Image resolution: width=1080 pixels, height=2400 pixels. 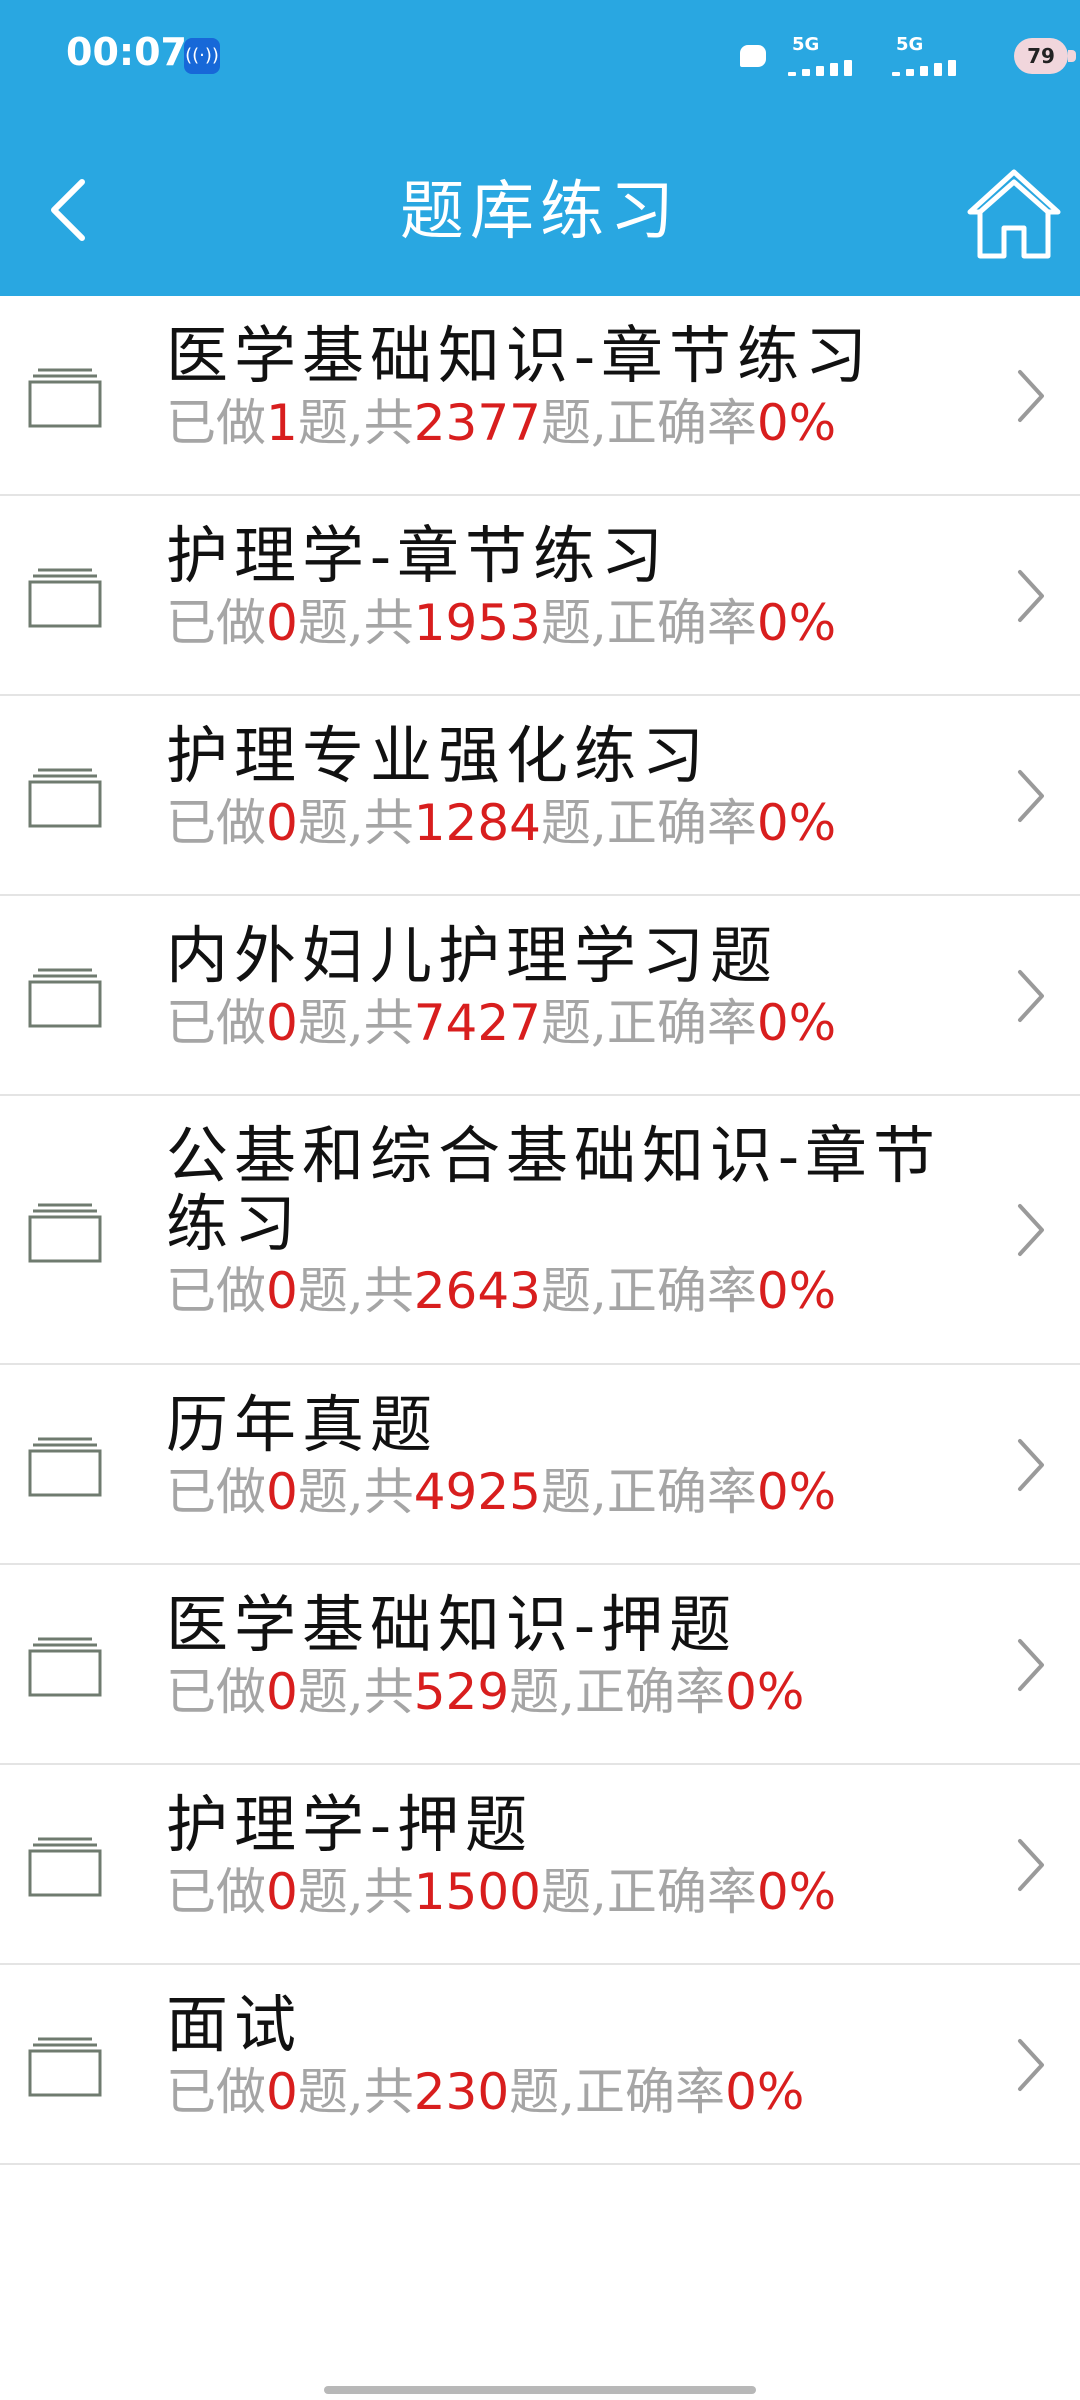 I want to click on list-item: 医学基础知识-章节练习 已做1题,共2377题,正确率0%, so click(x=540, y=396).